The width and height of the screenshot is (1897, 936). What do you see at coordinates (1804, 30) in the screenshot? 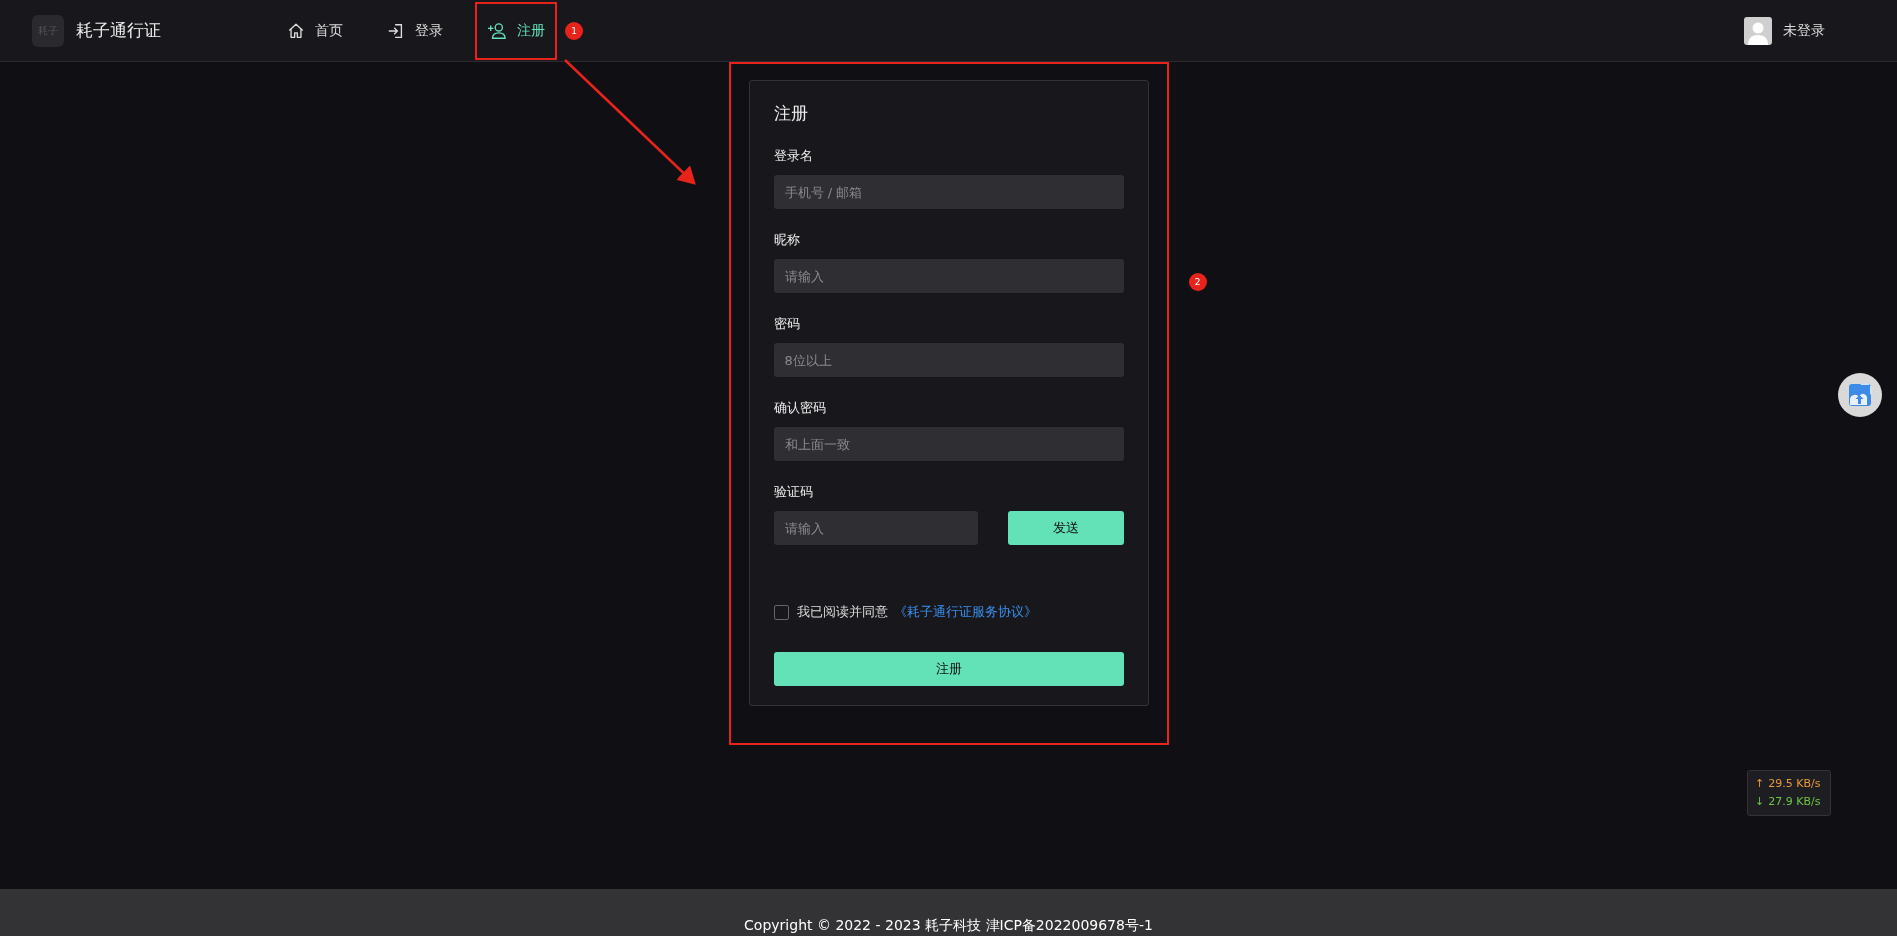
I see `login-status: 未登录` at bounding box center [1804, 30].